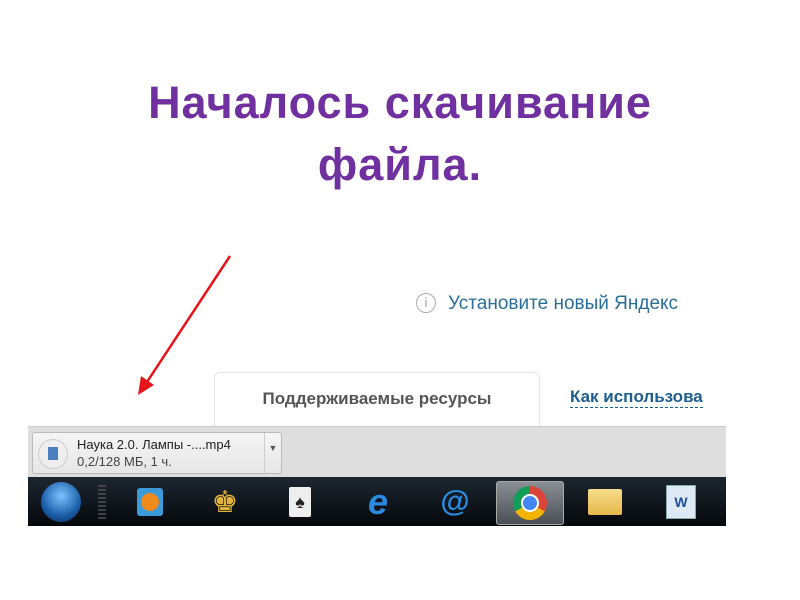 The height and width of the screenshot is (600, 800). Describe the element at coordinates (185, 325) in the screenshot. I see `red-arrow` at that location.